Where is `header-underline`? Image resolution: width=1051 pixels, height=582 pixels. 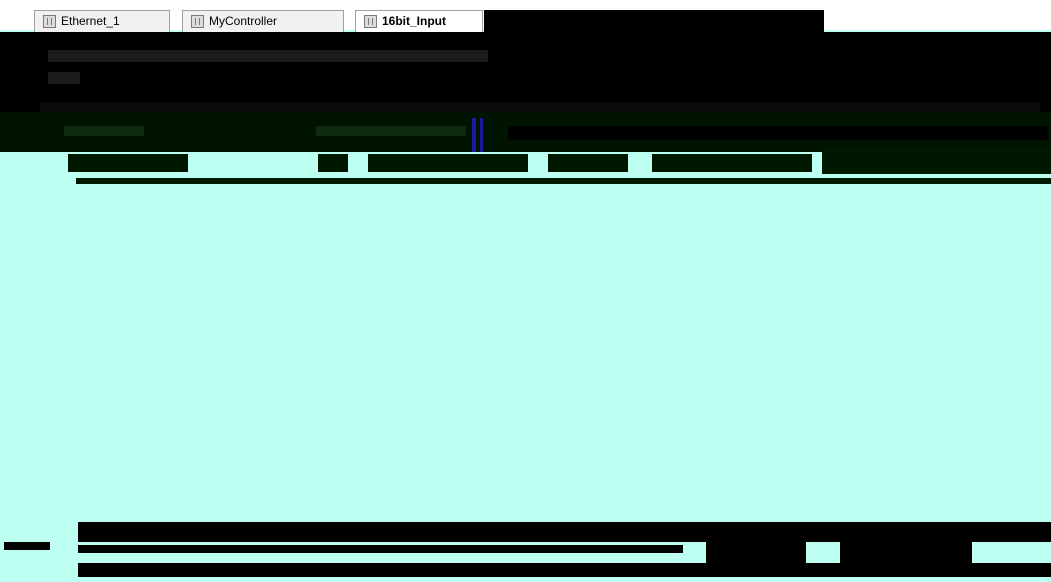
header-underline is located at coordinates (563, 181).